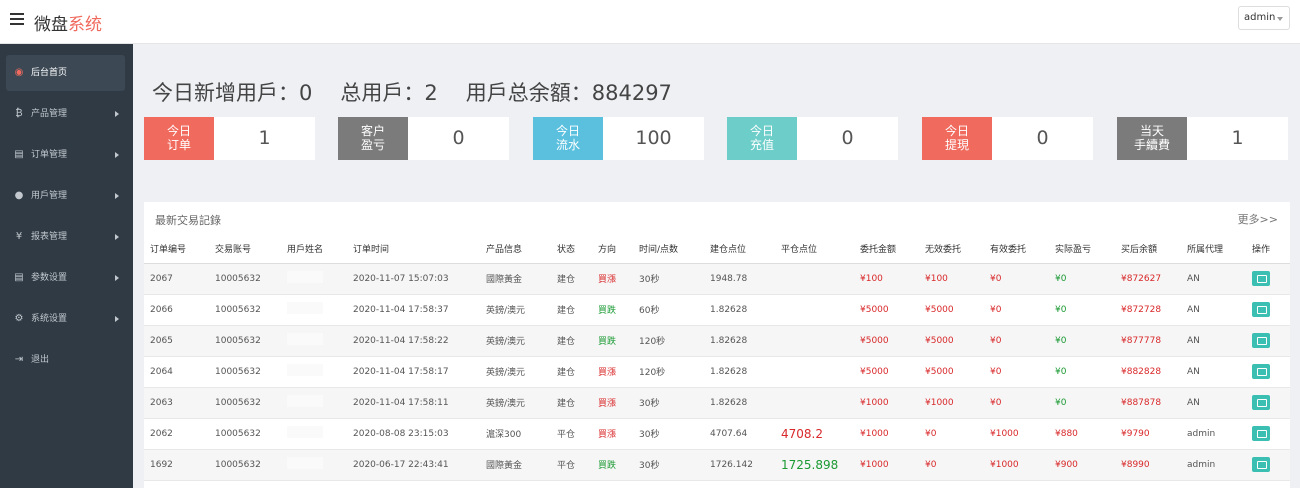 This screenshot has width=1300, height=488. Describe the element at coordinates (568, 93) in the screenshot. I see `total-balance: 用戶总余額：884297` at that location.